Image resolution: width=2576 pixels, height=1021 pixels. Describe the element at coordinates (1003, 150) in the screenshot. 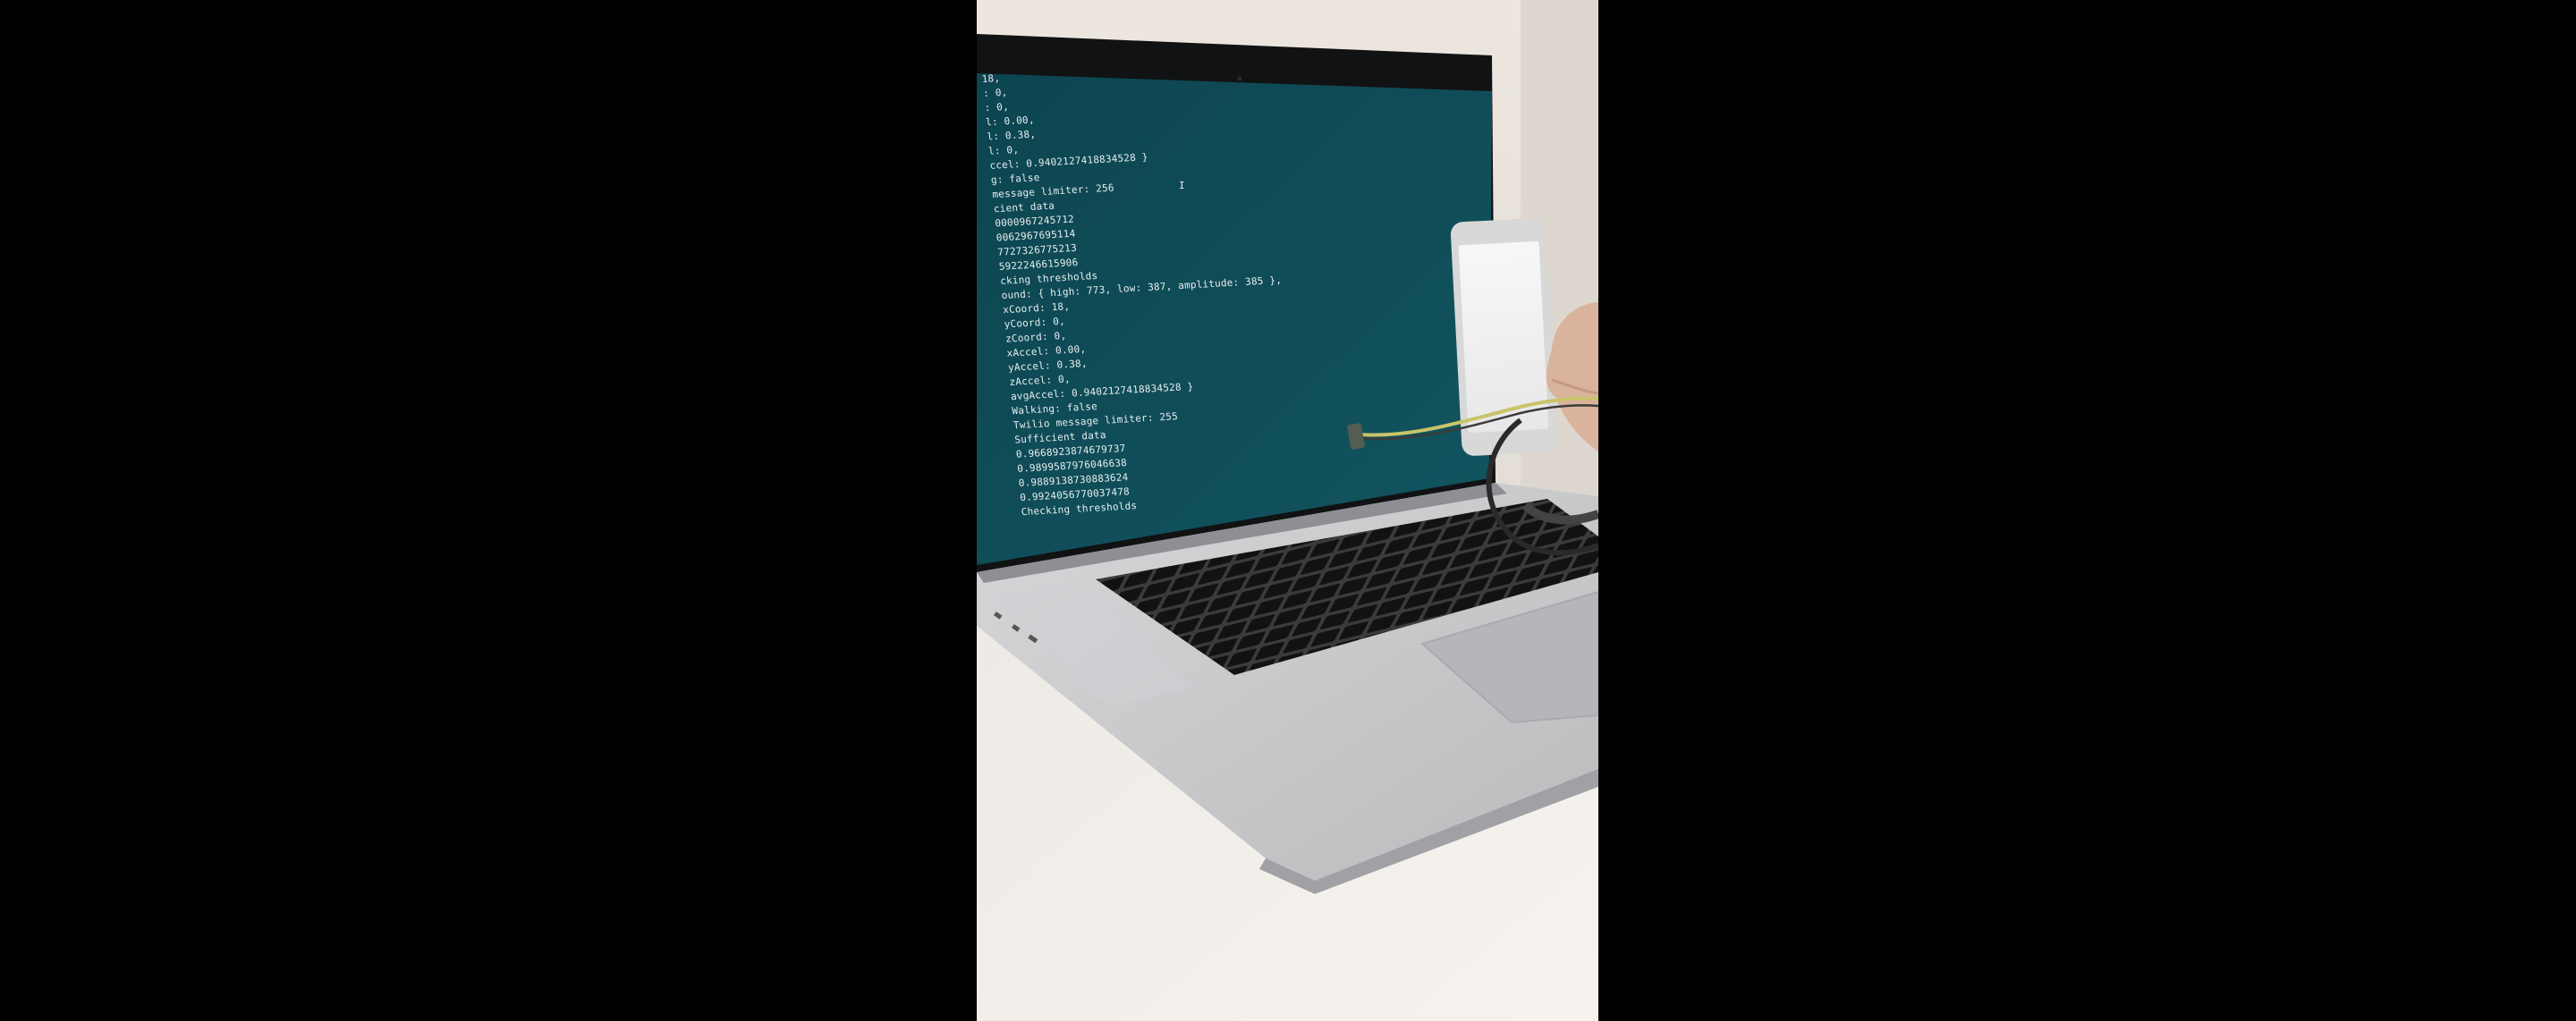

I see `terminal-line: l: 0,` at that location.